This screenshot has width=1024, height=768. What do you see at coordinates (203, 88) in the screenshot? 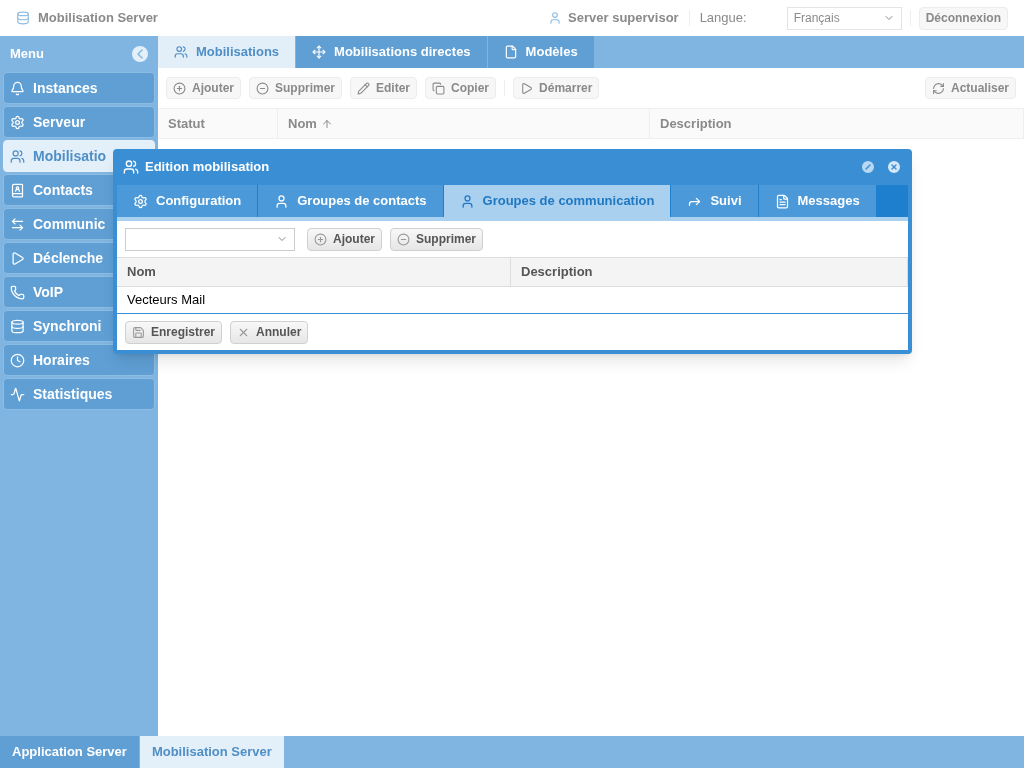
I see `toolbar-button: Ajouter` at bounding box center [203, 88].